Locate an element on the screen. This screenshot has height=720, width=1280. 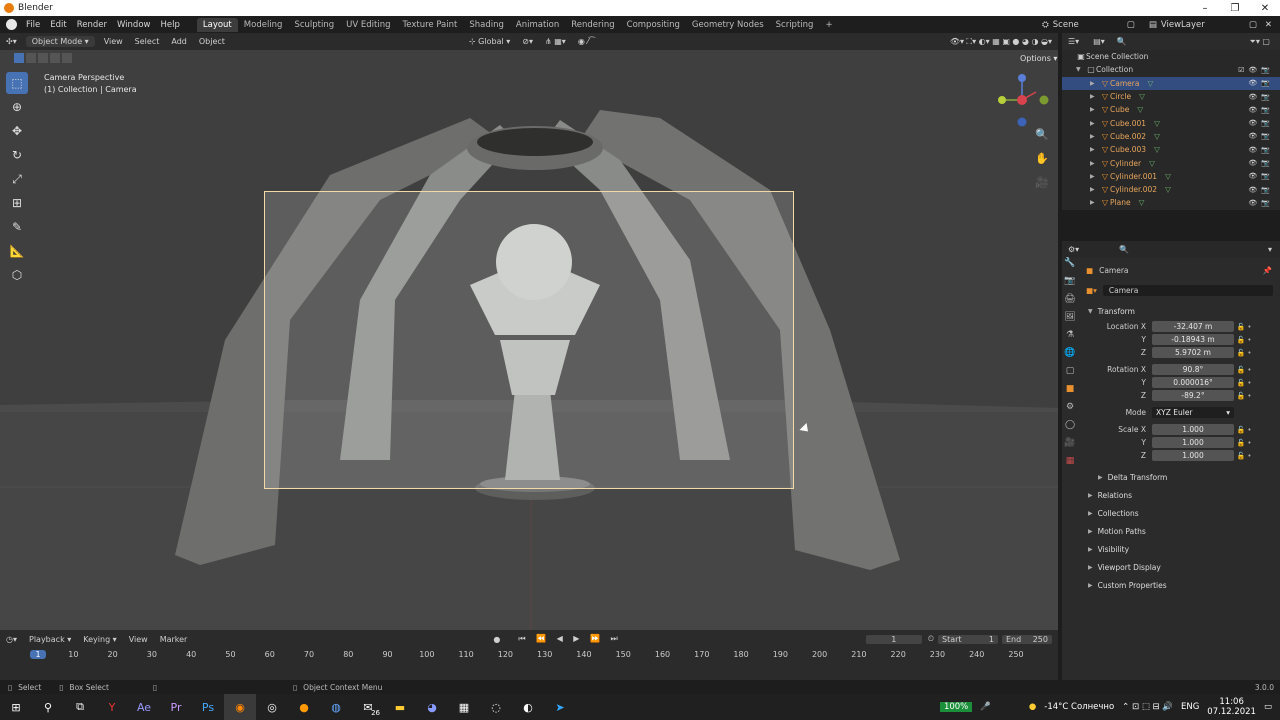
battery-indicator: 100% is located at coordinates (956, 707).